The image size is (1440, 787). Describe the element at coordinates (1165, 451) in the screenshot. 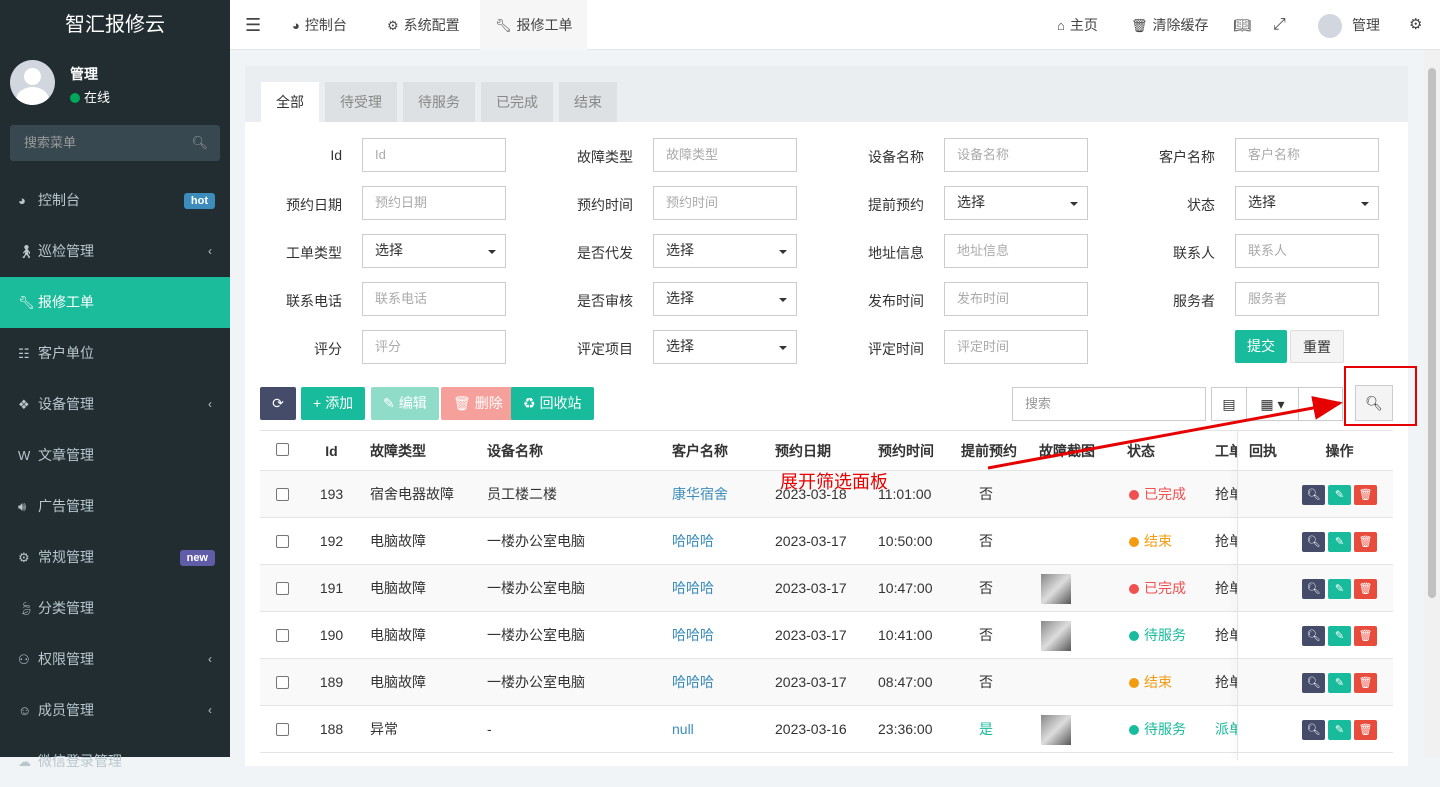

I see `table-header-cell: 状态` at that location.